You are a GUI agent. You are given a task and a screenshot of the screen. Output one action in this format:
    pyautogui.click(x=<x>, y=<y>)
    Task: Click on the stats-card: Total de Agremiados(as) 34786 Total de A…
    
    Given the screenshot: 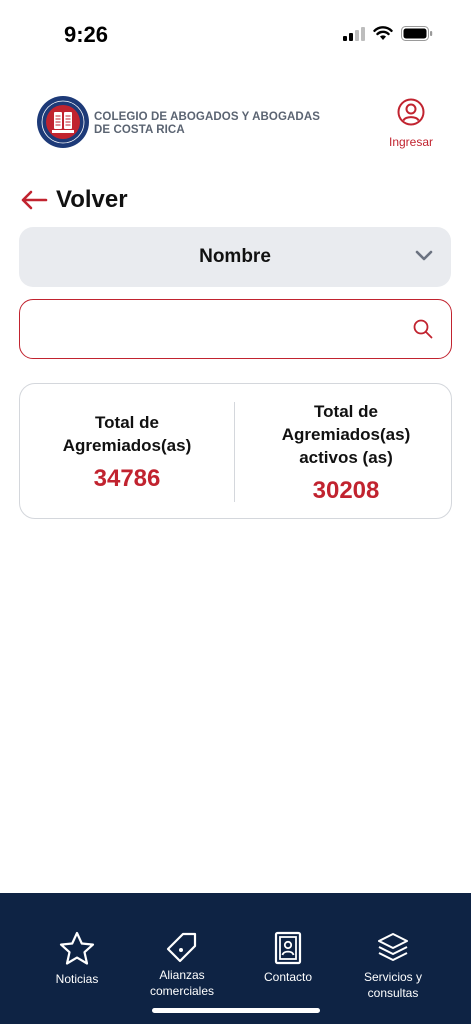 What is the action you would take?
    pyautogui.click(x=235, y=451)
    